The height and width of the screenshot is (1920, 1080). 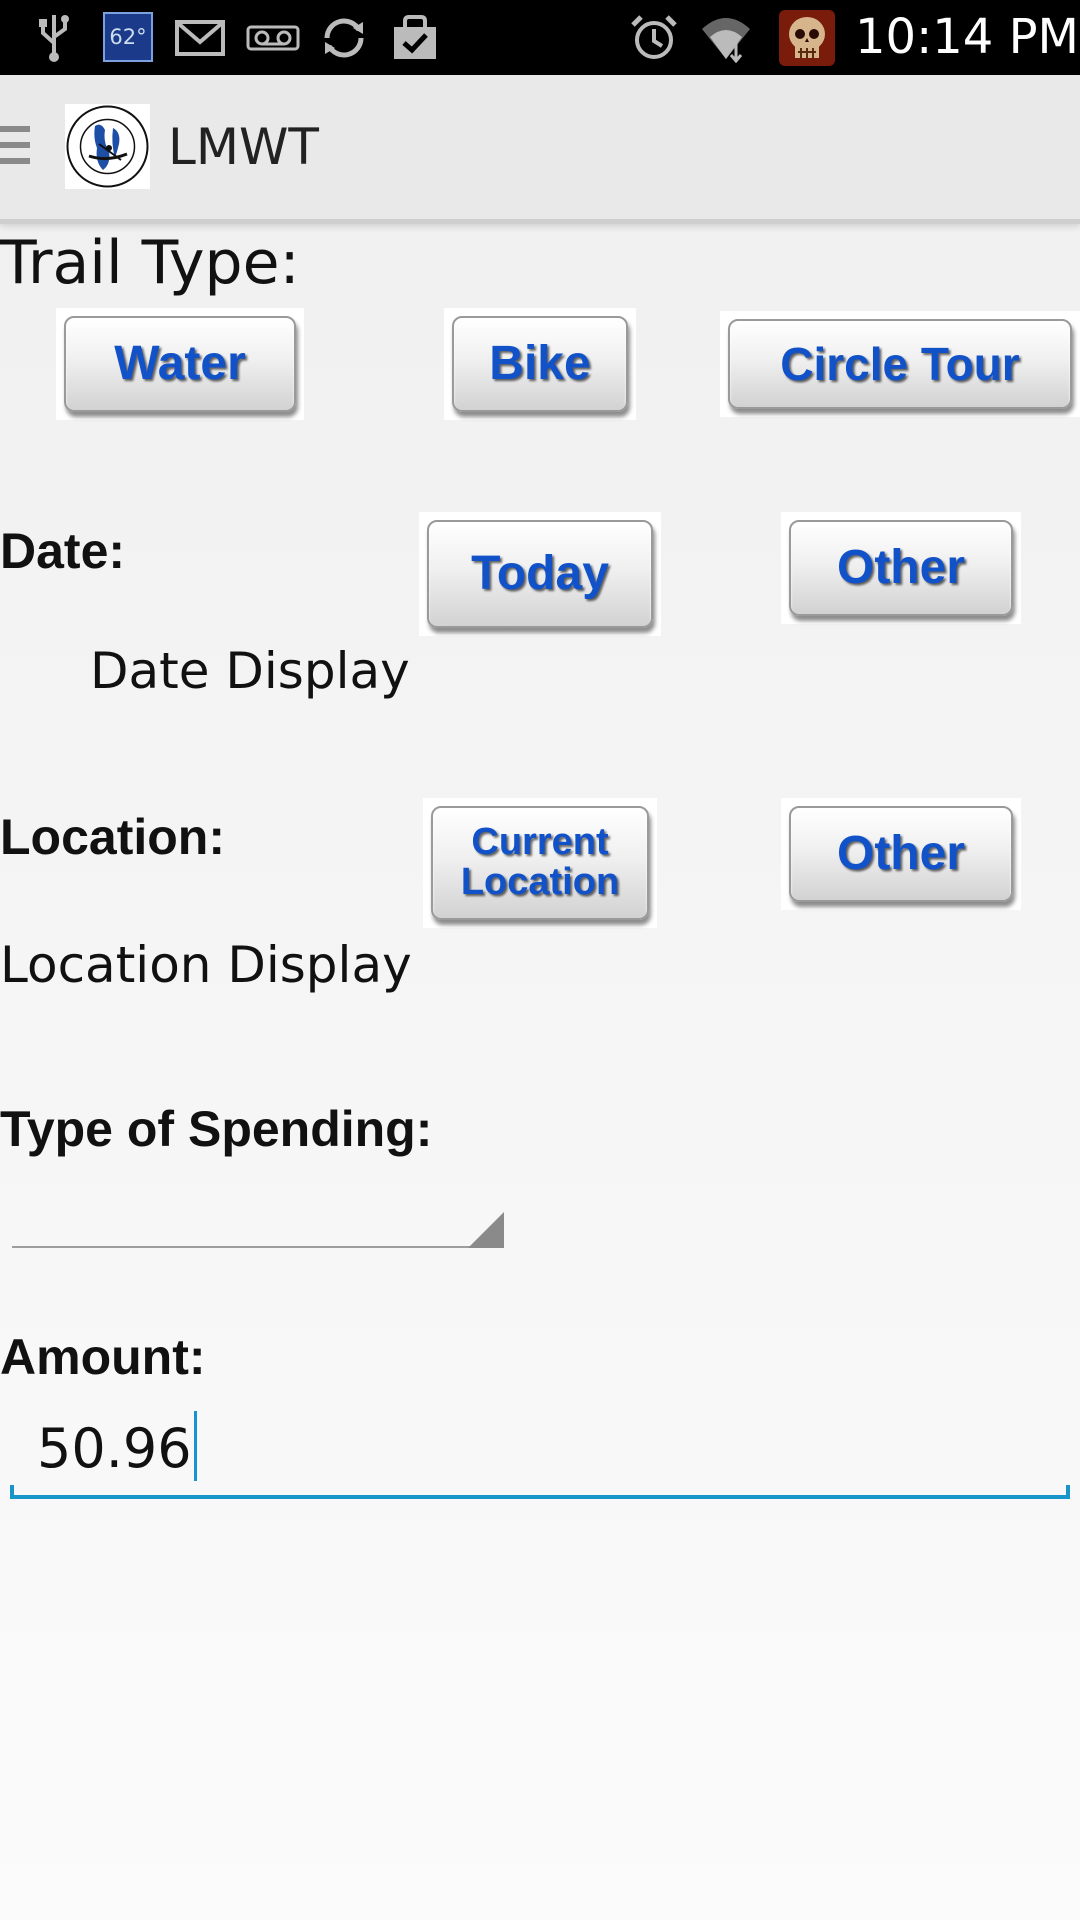 What do you see at coordinates (1068, 1492) in the screenshot?
I see `amount-underline-right-tick` at bounding box center [1068, 1492].